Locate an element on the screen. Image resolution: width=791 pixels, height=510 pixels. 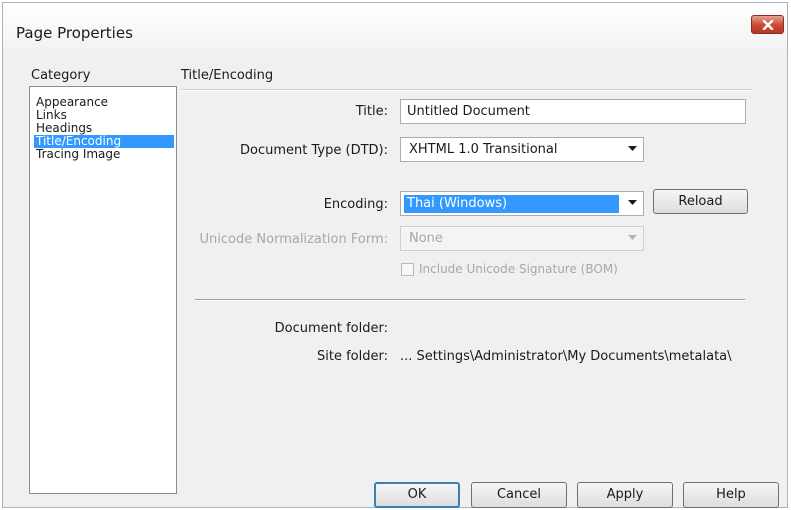
help-button: Help is located at coordinates (731, 495).